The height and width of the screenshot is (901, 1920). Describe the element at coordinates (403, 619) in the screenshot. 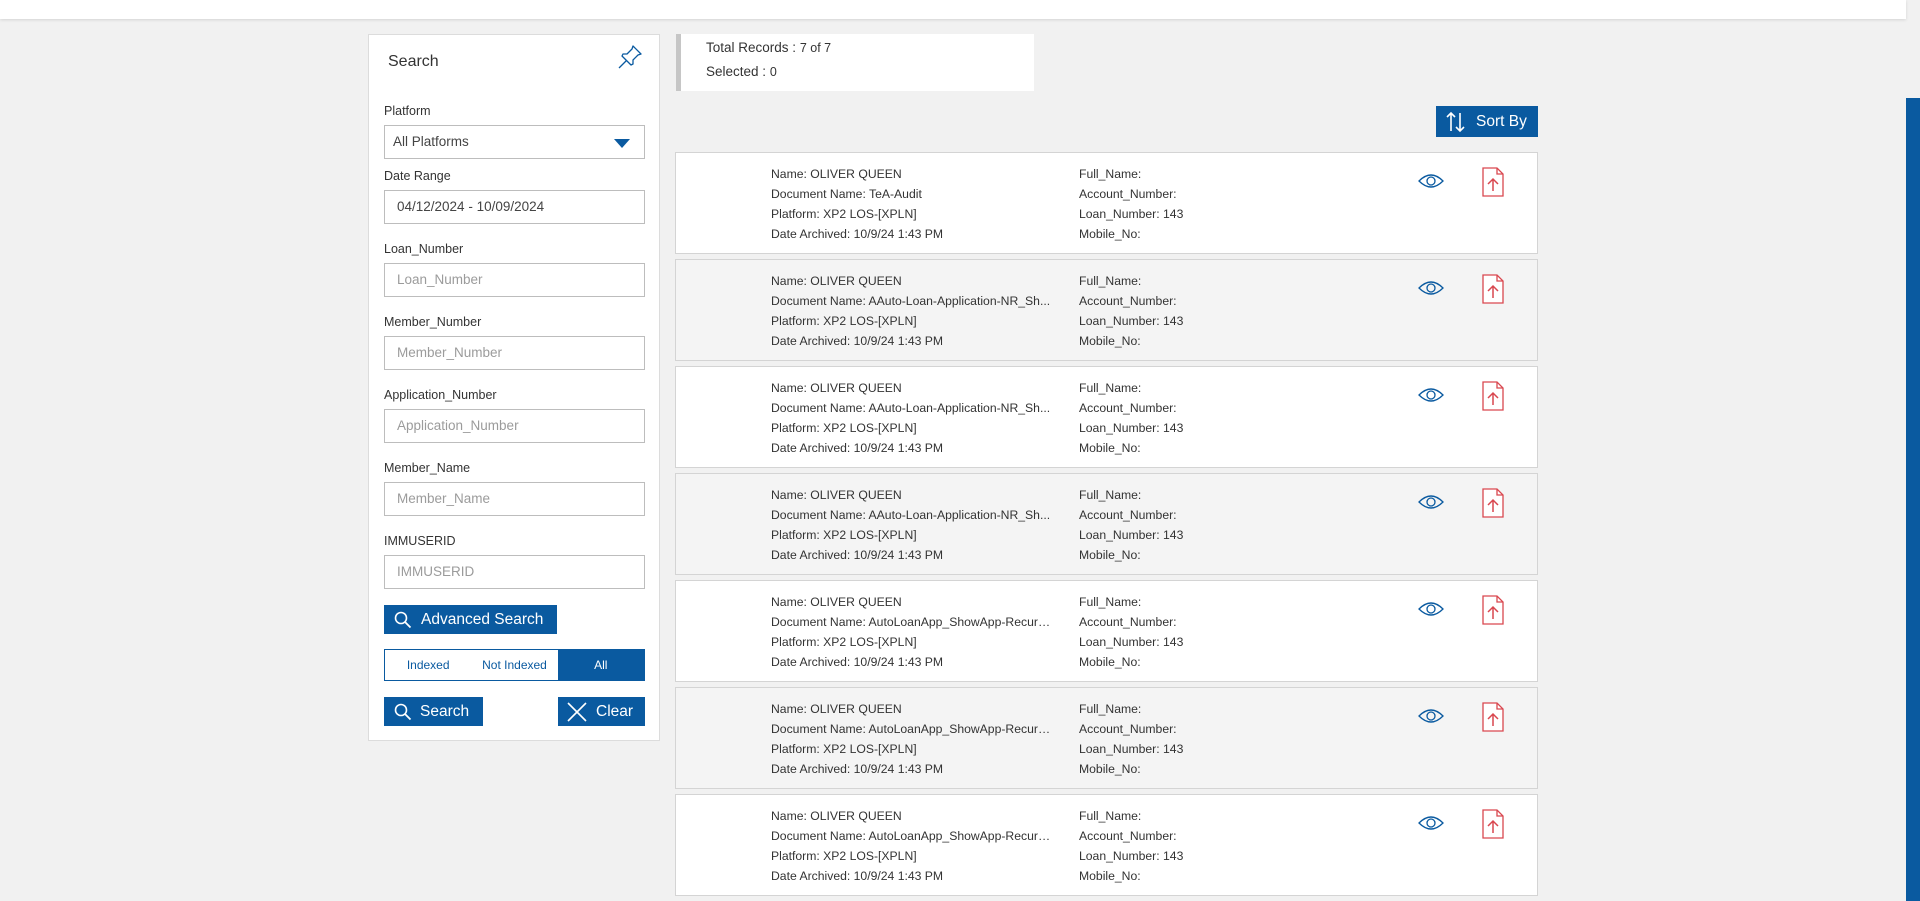

I see `search-icon` at that location.